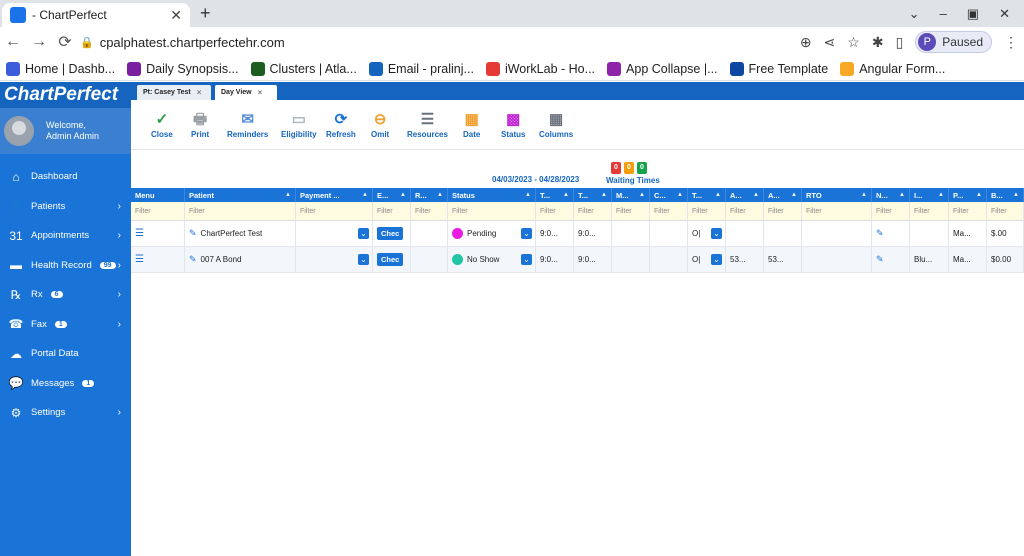 This screenshot has width=1024, height=556. Describe the element at coordinates (158, 195) in the screenshot. I see `column-header: Menu` at that location.